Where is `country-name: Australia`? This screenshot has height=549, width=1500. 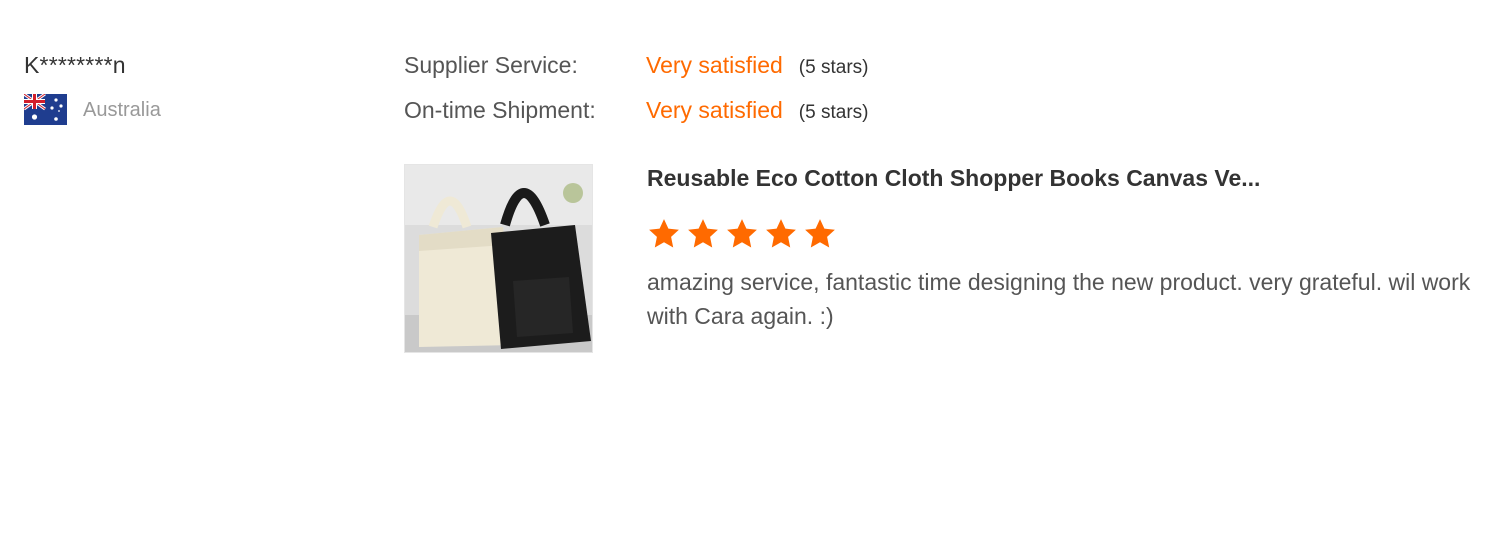
country-name: Australia is located at coordinates (122, 109).